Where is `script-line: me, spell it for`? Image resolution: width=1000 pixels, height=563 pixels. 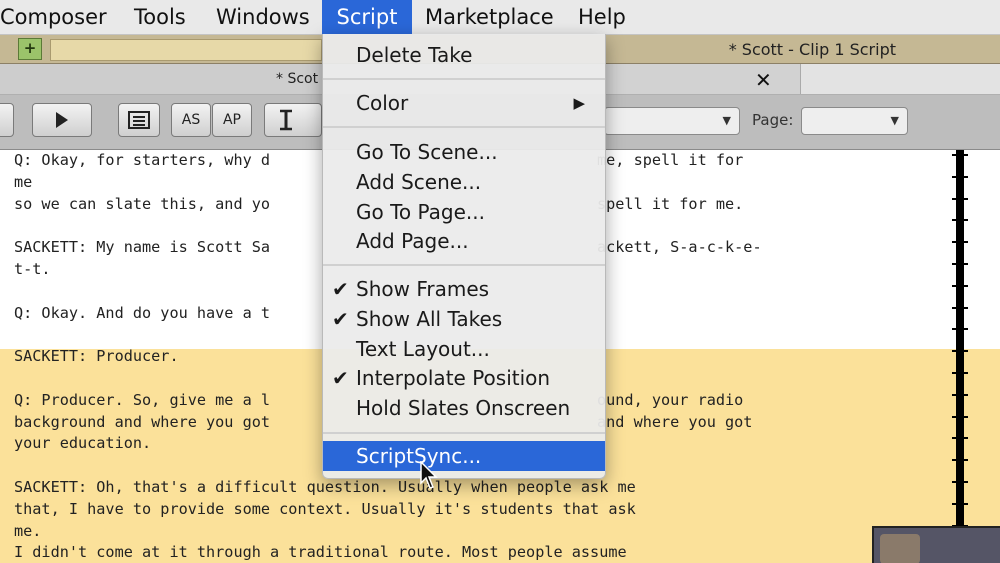 script-line: me, spell it for is located at coordinates (670, 160).